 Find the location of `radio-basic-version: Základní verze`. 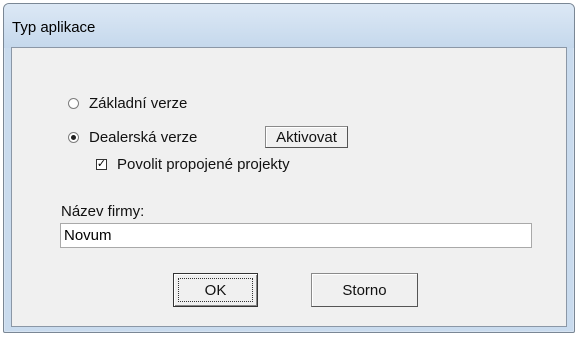

radio-basic-version: Základní verze is located at coordinates (127, 103).